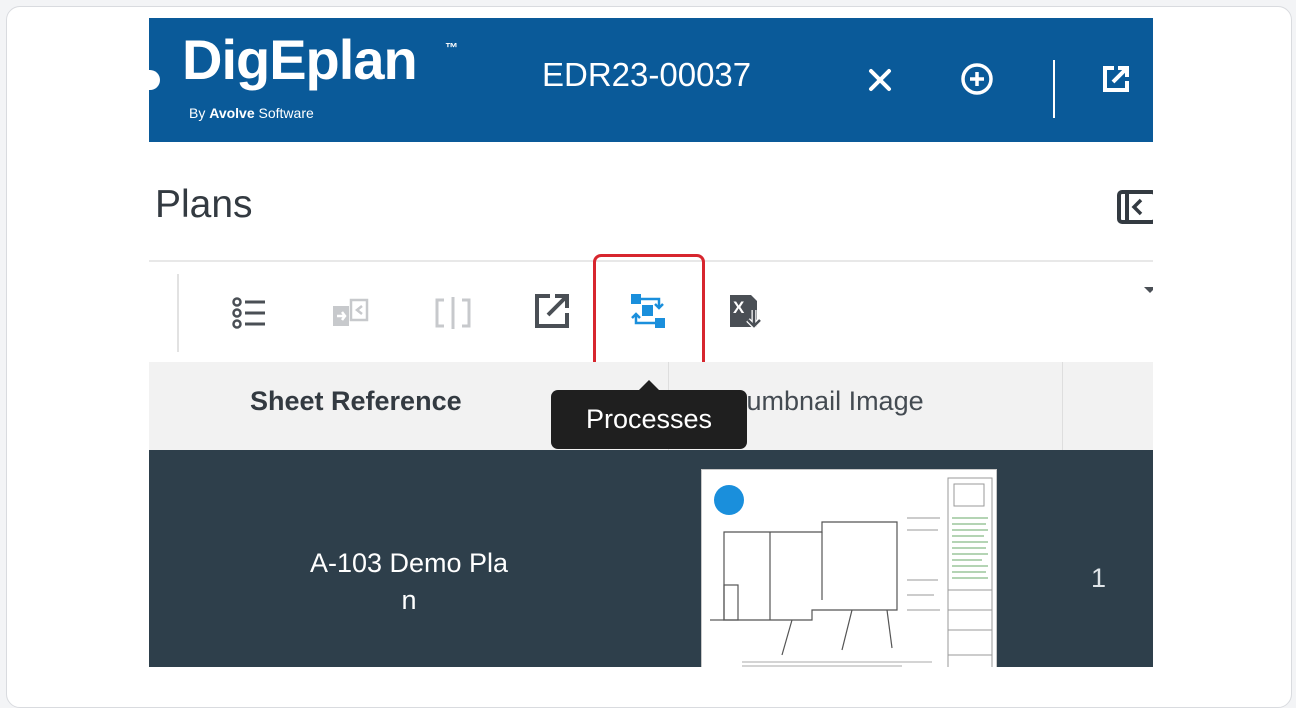 This screenshot has width=1296, height=708. Describe the element at coordinates (409, 563) in the screenshot. I see `sheet-reference-line: A-103 Demo Pla` at that location.